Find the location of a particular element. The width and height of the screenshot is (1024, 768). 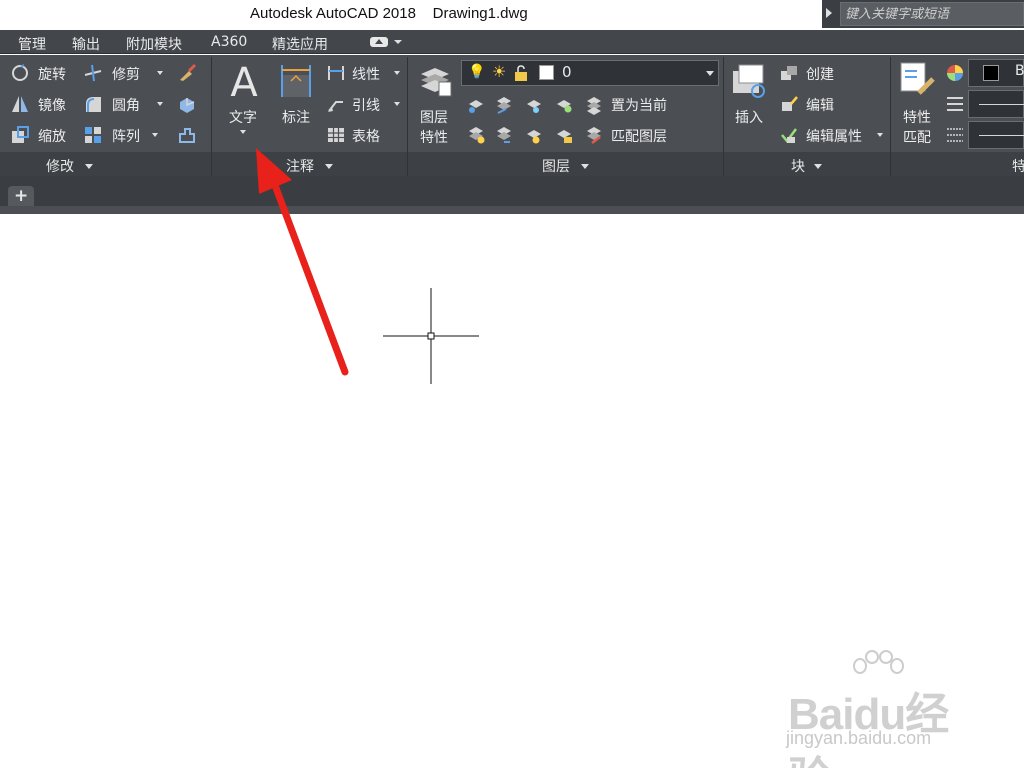

window-title: Autodesk AutoCAD 2018 Drawing1.dwg is located at coordinates (389, 13).